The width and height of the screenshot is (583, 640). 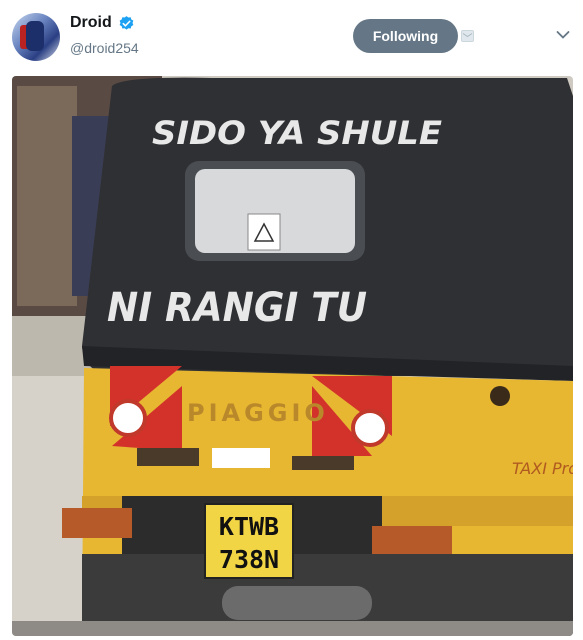 What do you see at coordinates (291, 36) in the screenshot?
I see `tweet-header: Droid @droid254 Following` at bounding box center [291, 36].